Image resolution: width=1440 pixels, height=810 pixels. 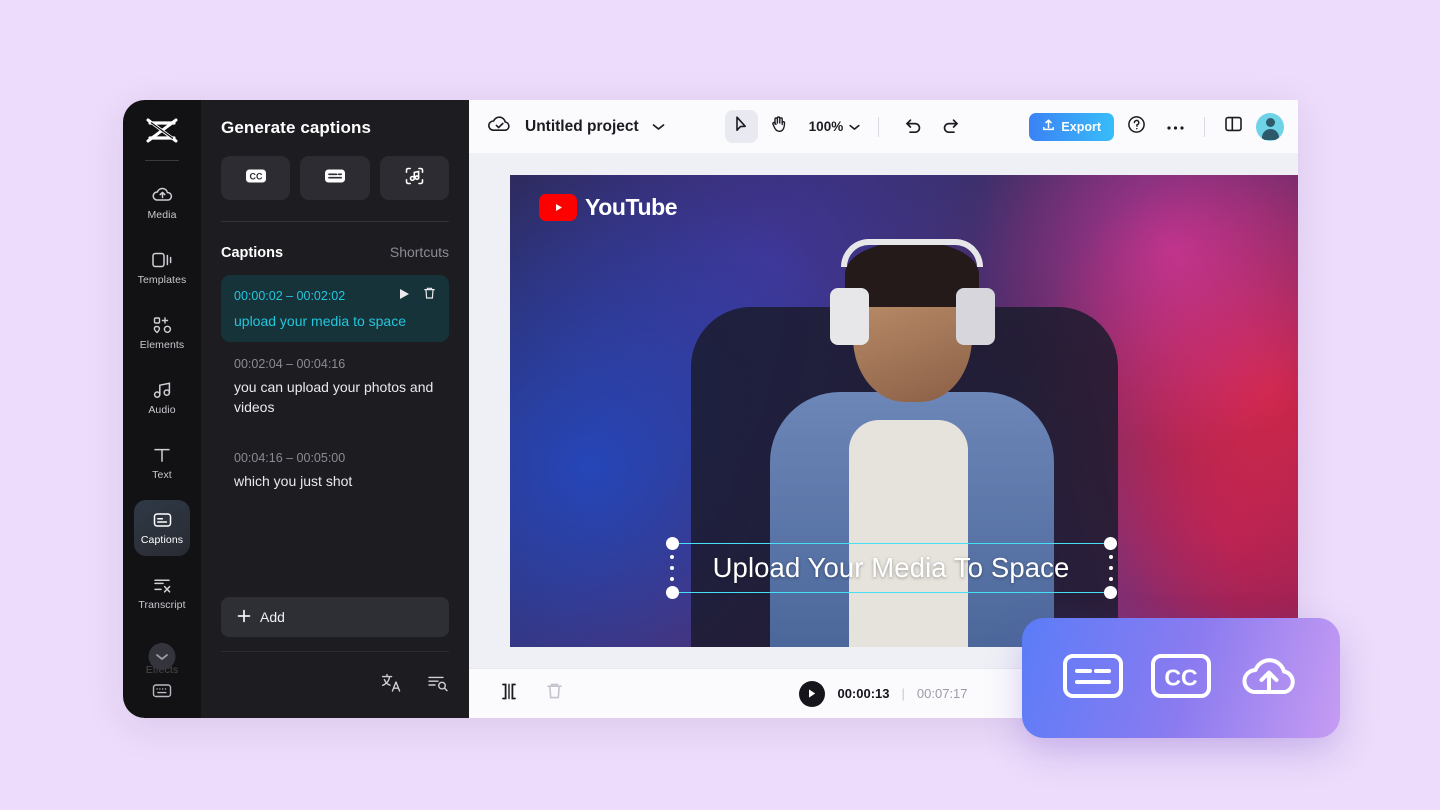 I want to click on play-icon, so click(x=404, y=296).